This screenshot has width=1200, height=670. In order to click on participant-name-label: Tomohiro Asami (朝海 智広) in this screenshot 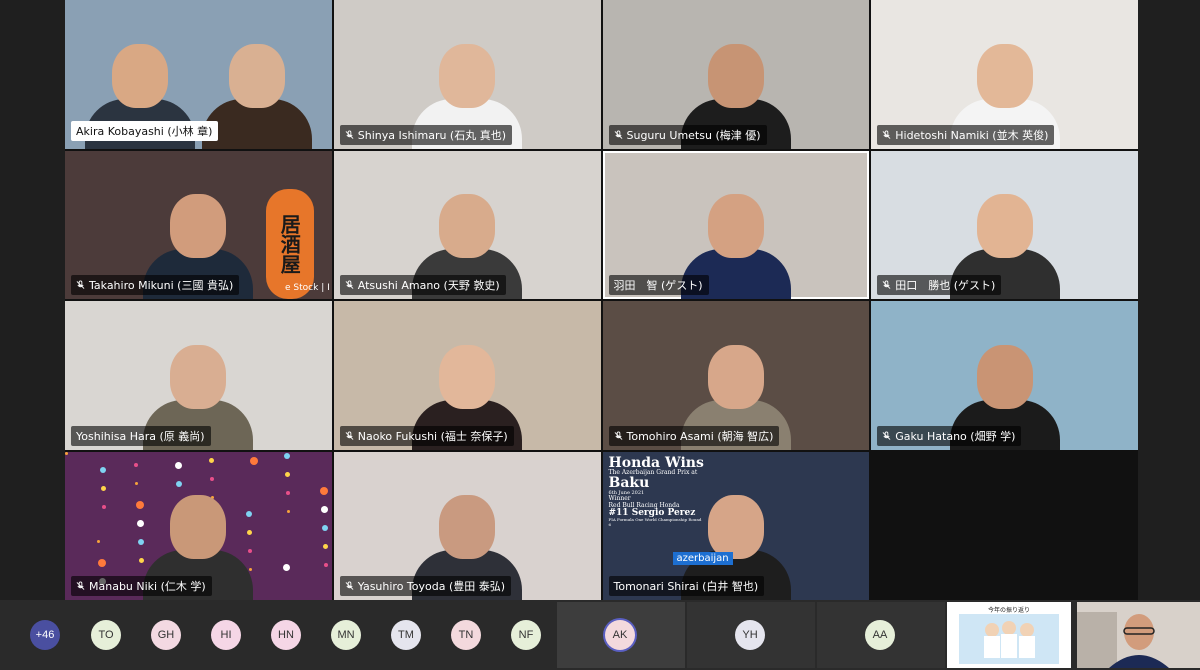, I will do `click(694, 435)`.